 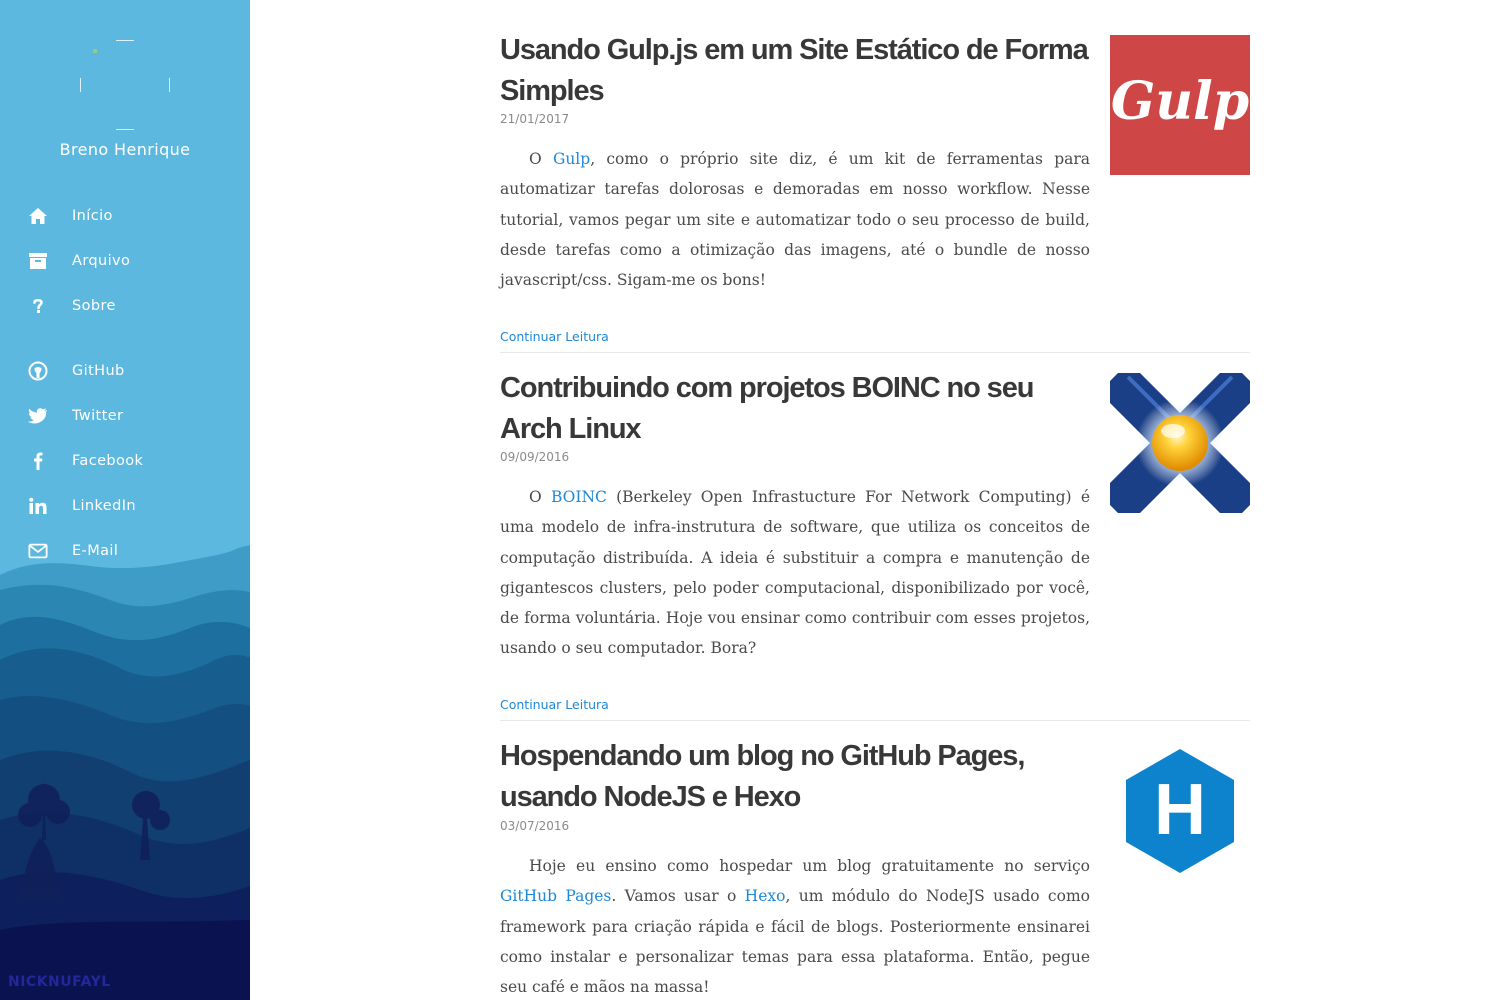 I want to click on sidebar-item-facebook: Facebook, so click(x=128, y=461).